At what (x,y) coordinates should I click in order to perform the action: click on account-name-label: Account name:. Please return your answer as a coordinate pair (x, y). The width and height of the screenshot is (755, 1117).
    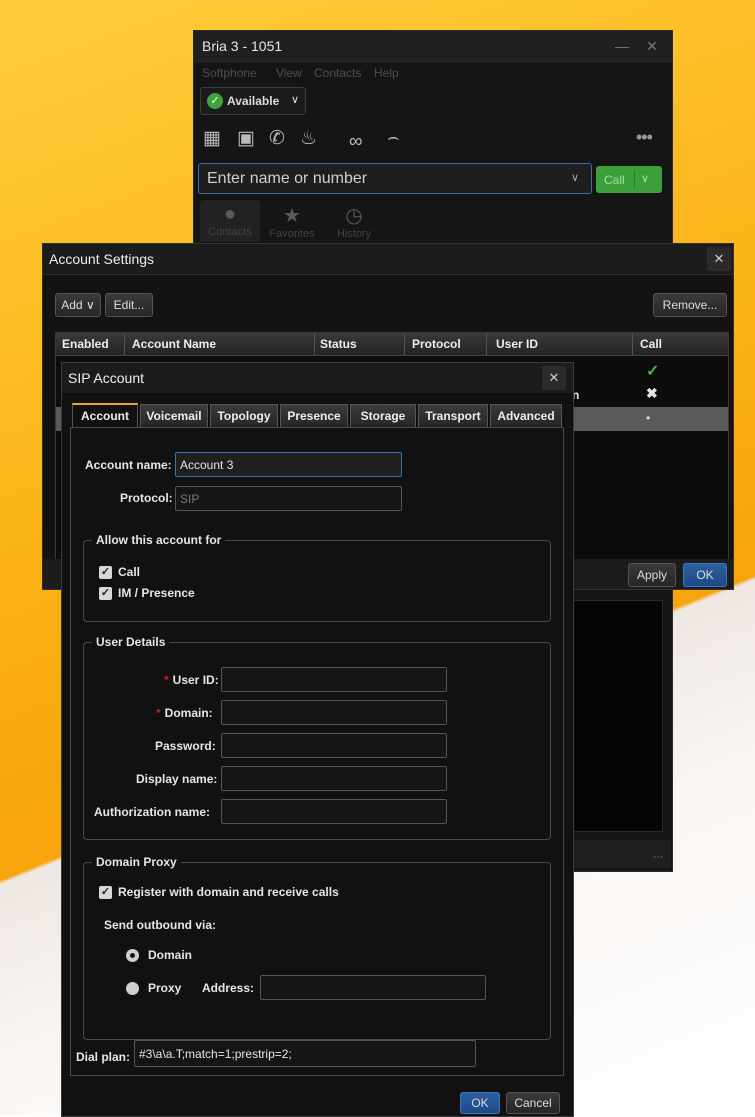
    Looking at the image, I should click on (128, 465).